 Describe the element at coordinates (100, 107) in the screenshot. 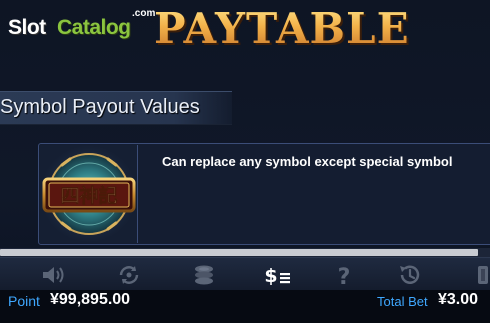

I see `section-title: Symbol Payout Values` at that location.